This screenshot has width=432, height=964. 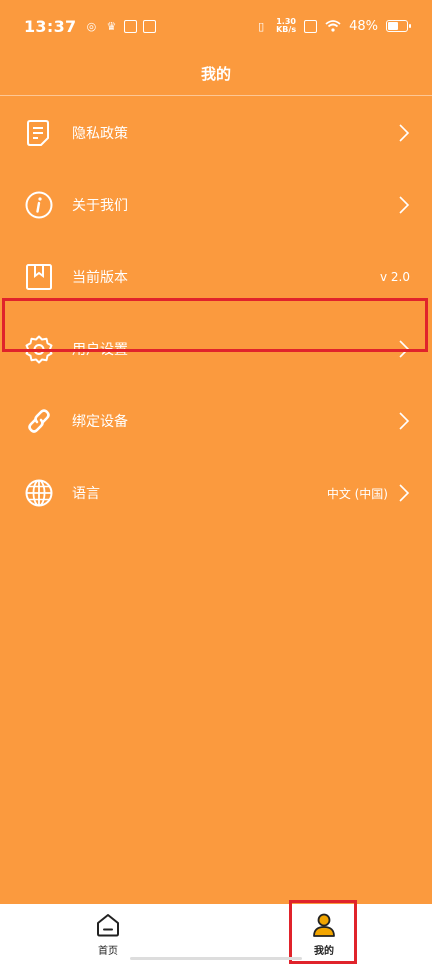 I want to click on tab-home: 首页, so click(x=108, y=934).